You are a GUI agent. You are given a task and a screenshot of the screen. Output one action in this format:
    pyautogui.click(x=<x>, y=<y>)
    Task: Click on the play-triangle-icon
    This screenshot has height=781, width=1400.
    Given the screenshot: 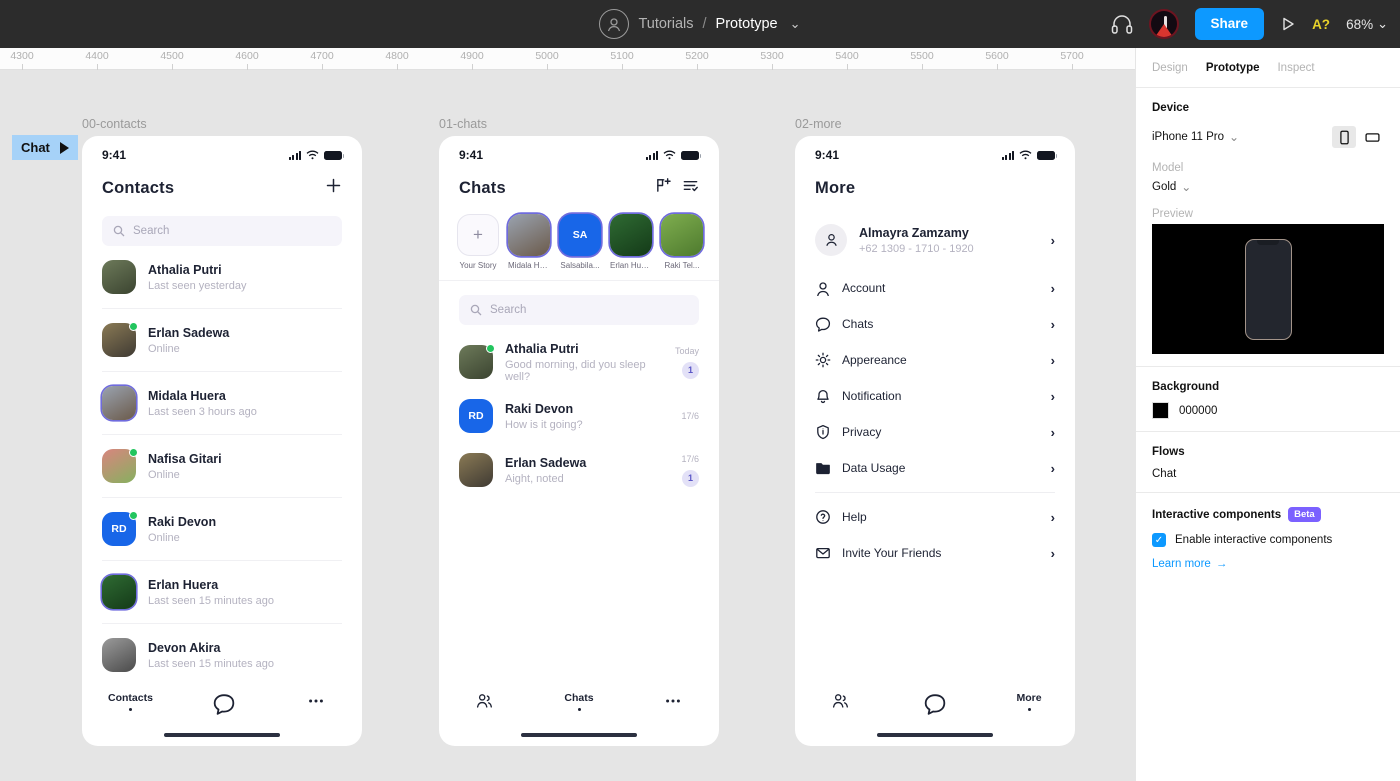 What is the action you would take?
    pyautogui.click(x=64, y=147)
    